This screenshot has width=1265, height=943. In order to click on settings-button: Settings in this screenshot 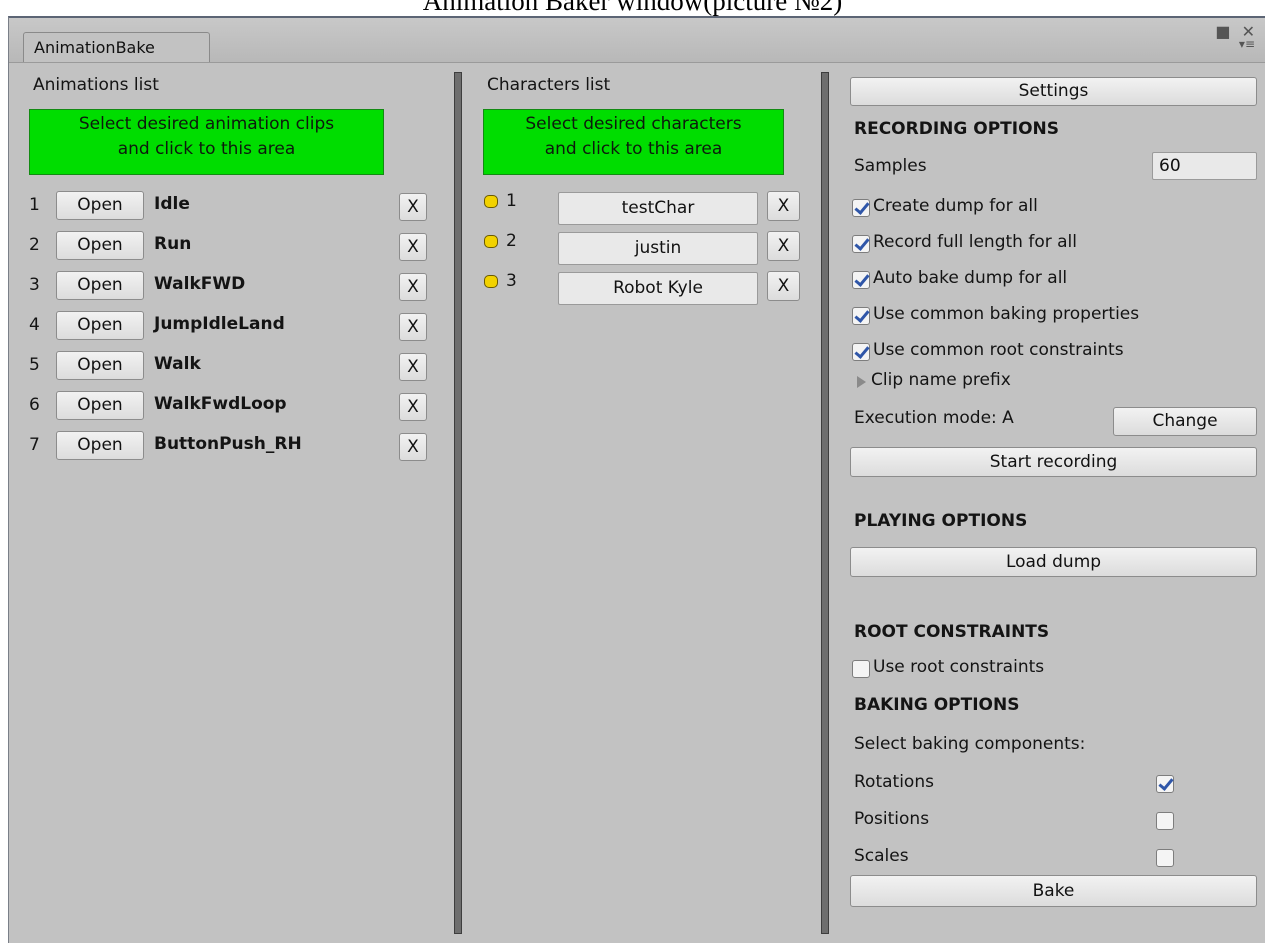, I will do `click(1053, 91)`.